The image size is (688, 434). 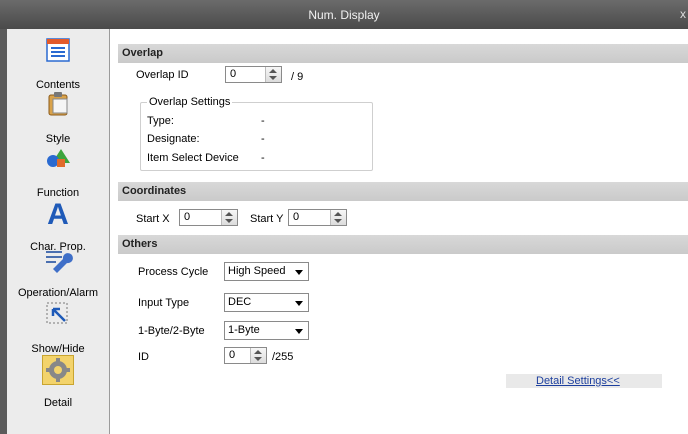 I want to click on start-x-value: 0, so click(x=187, y=217).